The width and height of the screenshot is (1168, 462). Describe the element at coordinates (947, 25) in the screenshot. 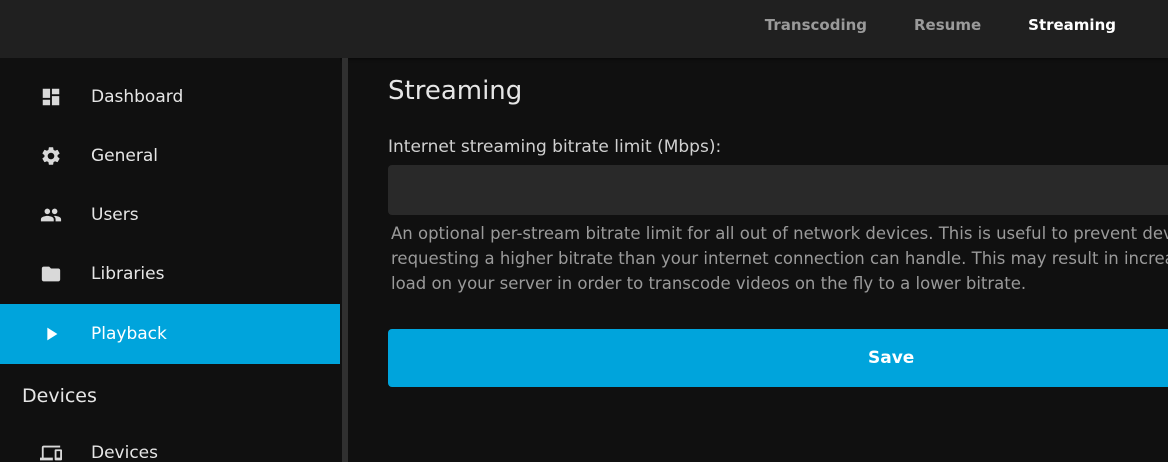

I see `tab-resume: Resume` at that location.